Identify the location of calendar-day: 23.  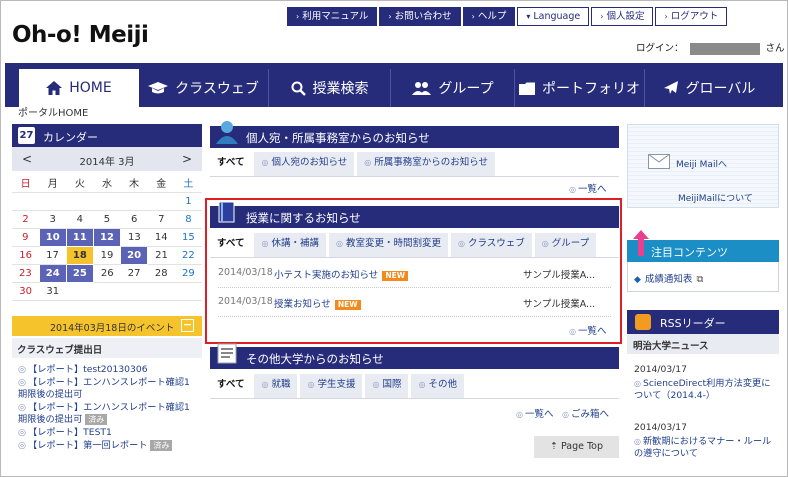
(26, 273).